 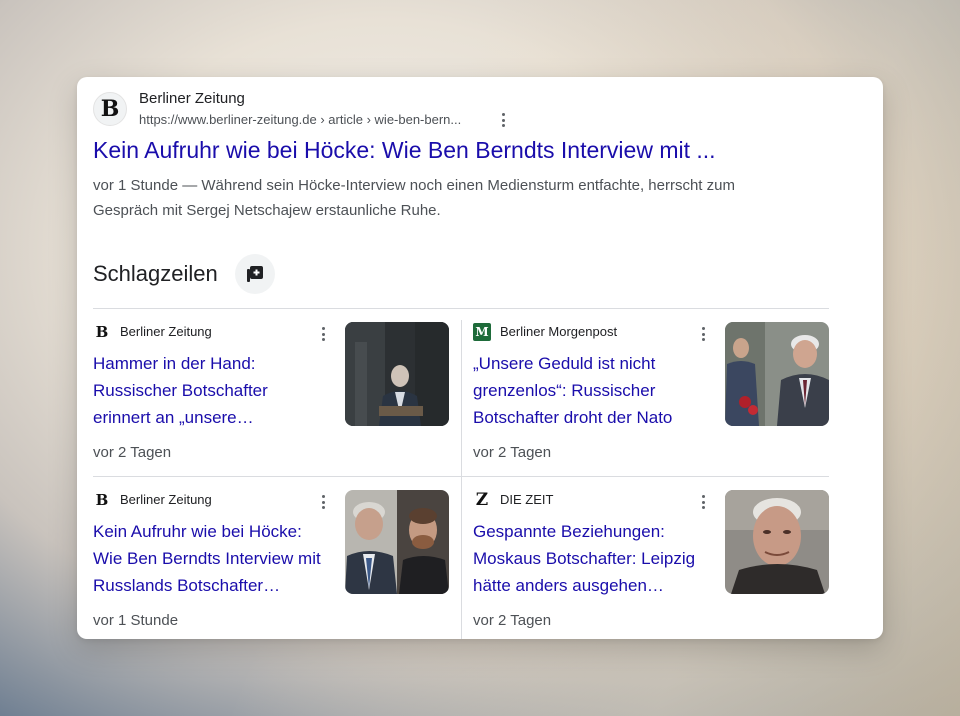 What do you see at coordinates (192, 98) in the screenshot?
I see `result-site-name: Berliner Zeitung` at bounding box center [192, 98].